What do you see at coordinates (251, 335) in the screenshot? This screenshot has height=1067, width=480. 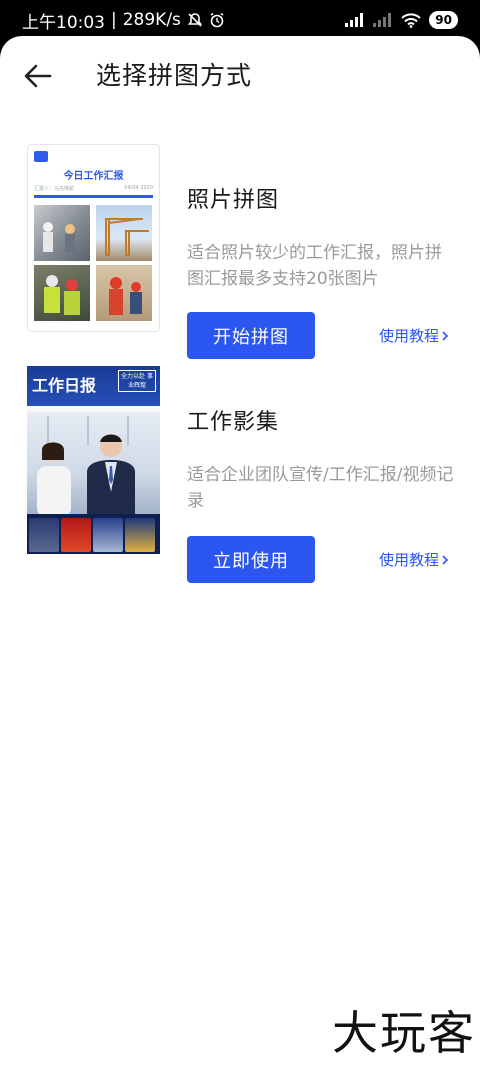 I see `start-collage-button: 开始拼图` at bounding box center [251, 335].